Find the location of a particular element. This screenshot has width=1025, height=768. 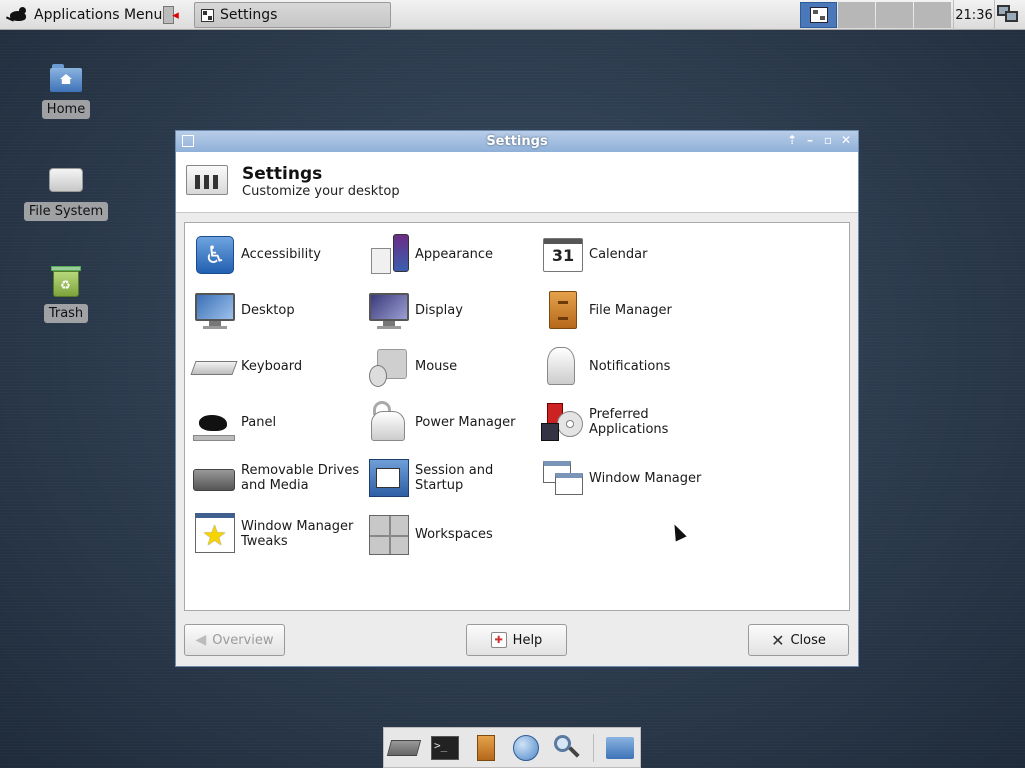

item-preferred-applications: Preferred Applications is located at coordinates (609, 422).